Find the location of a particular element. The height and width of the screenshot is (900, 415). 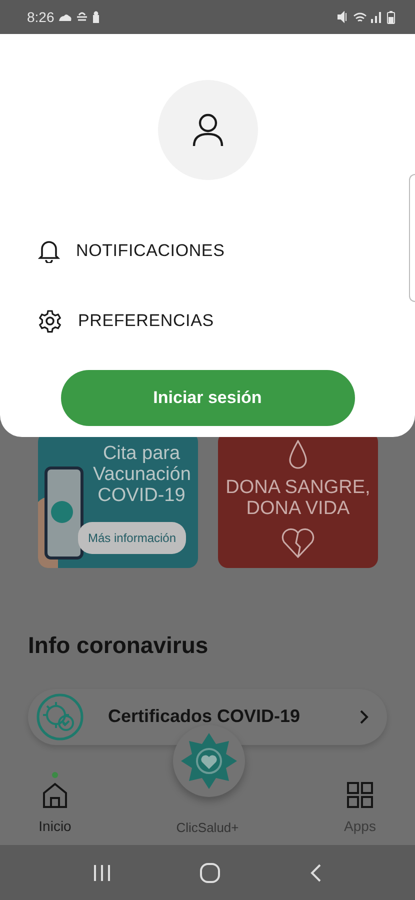

menu-item: NOTIFICACIONES is located at coordinates (207, 251).